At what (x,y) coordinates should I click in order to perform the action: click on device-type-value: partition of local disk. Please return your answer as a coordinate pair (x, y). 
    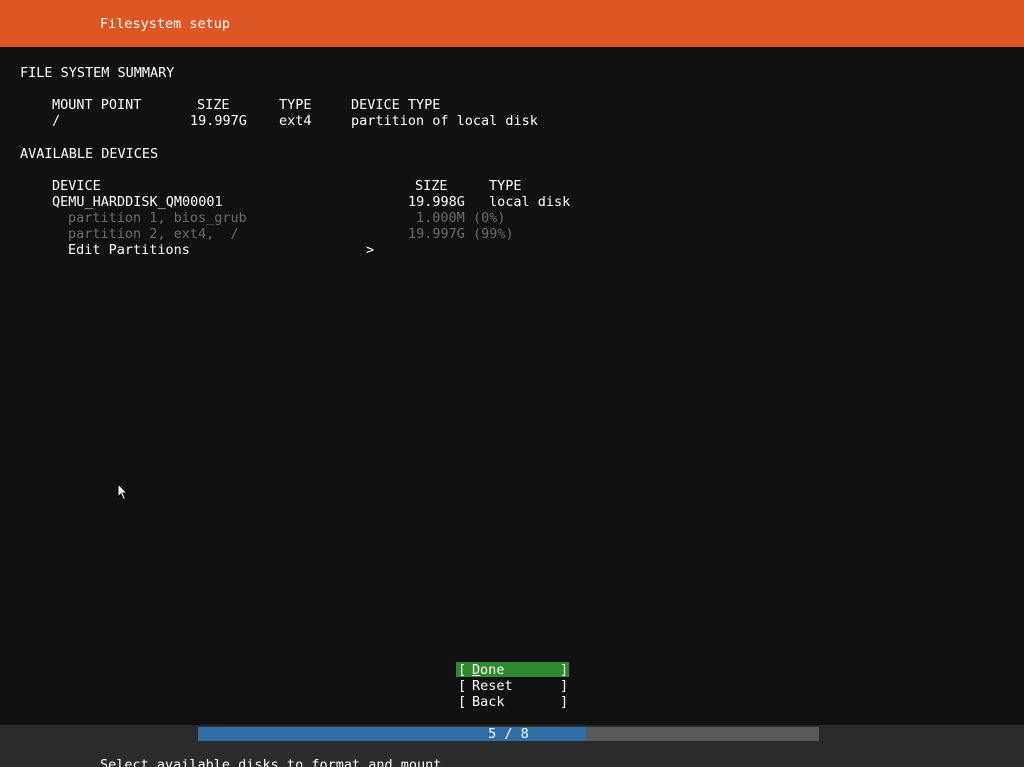
    Looking at the image, I should click on (444, 121).